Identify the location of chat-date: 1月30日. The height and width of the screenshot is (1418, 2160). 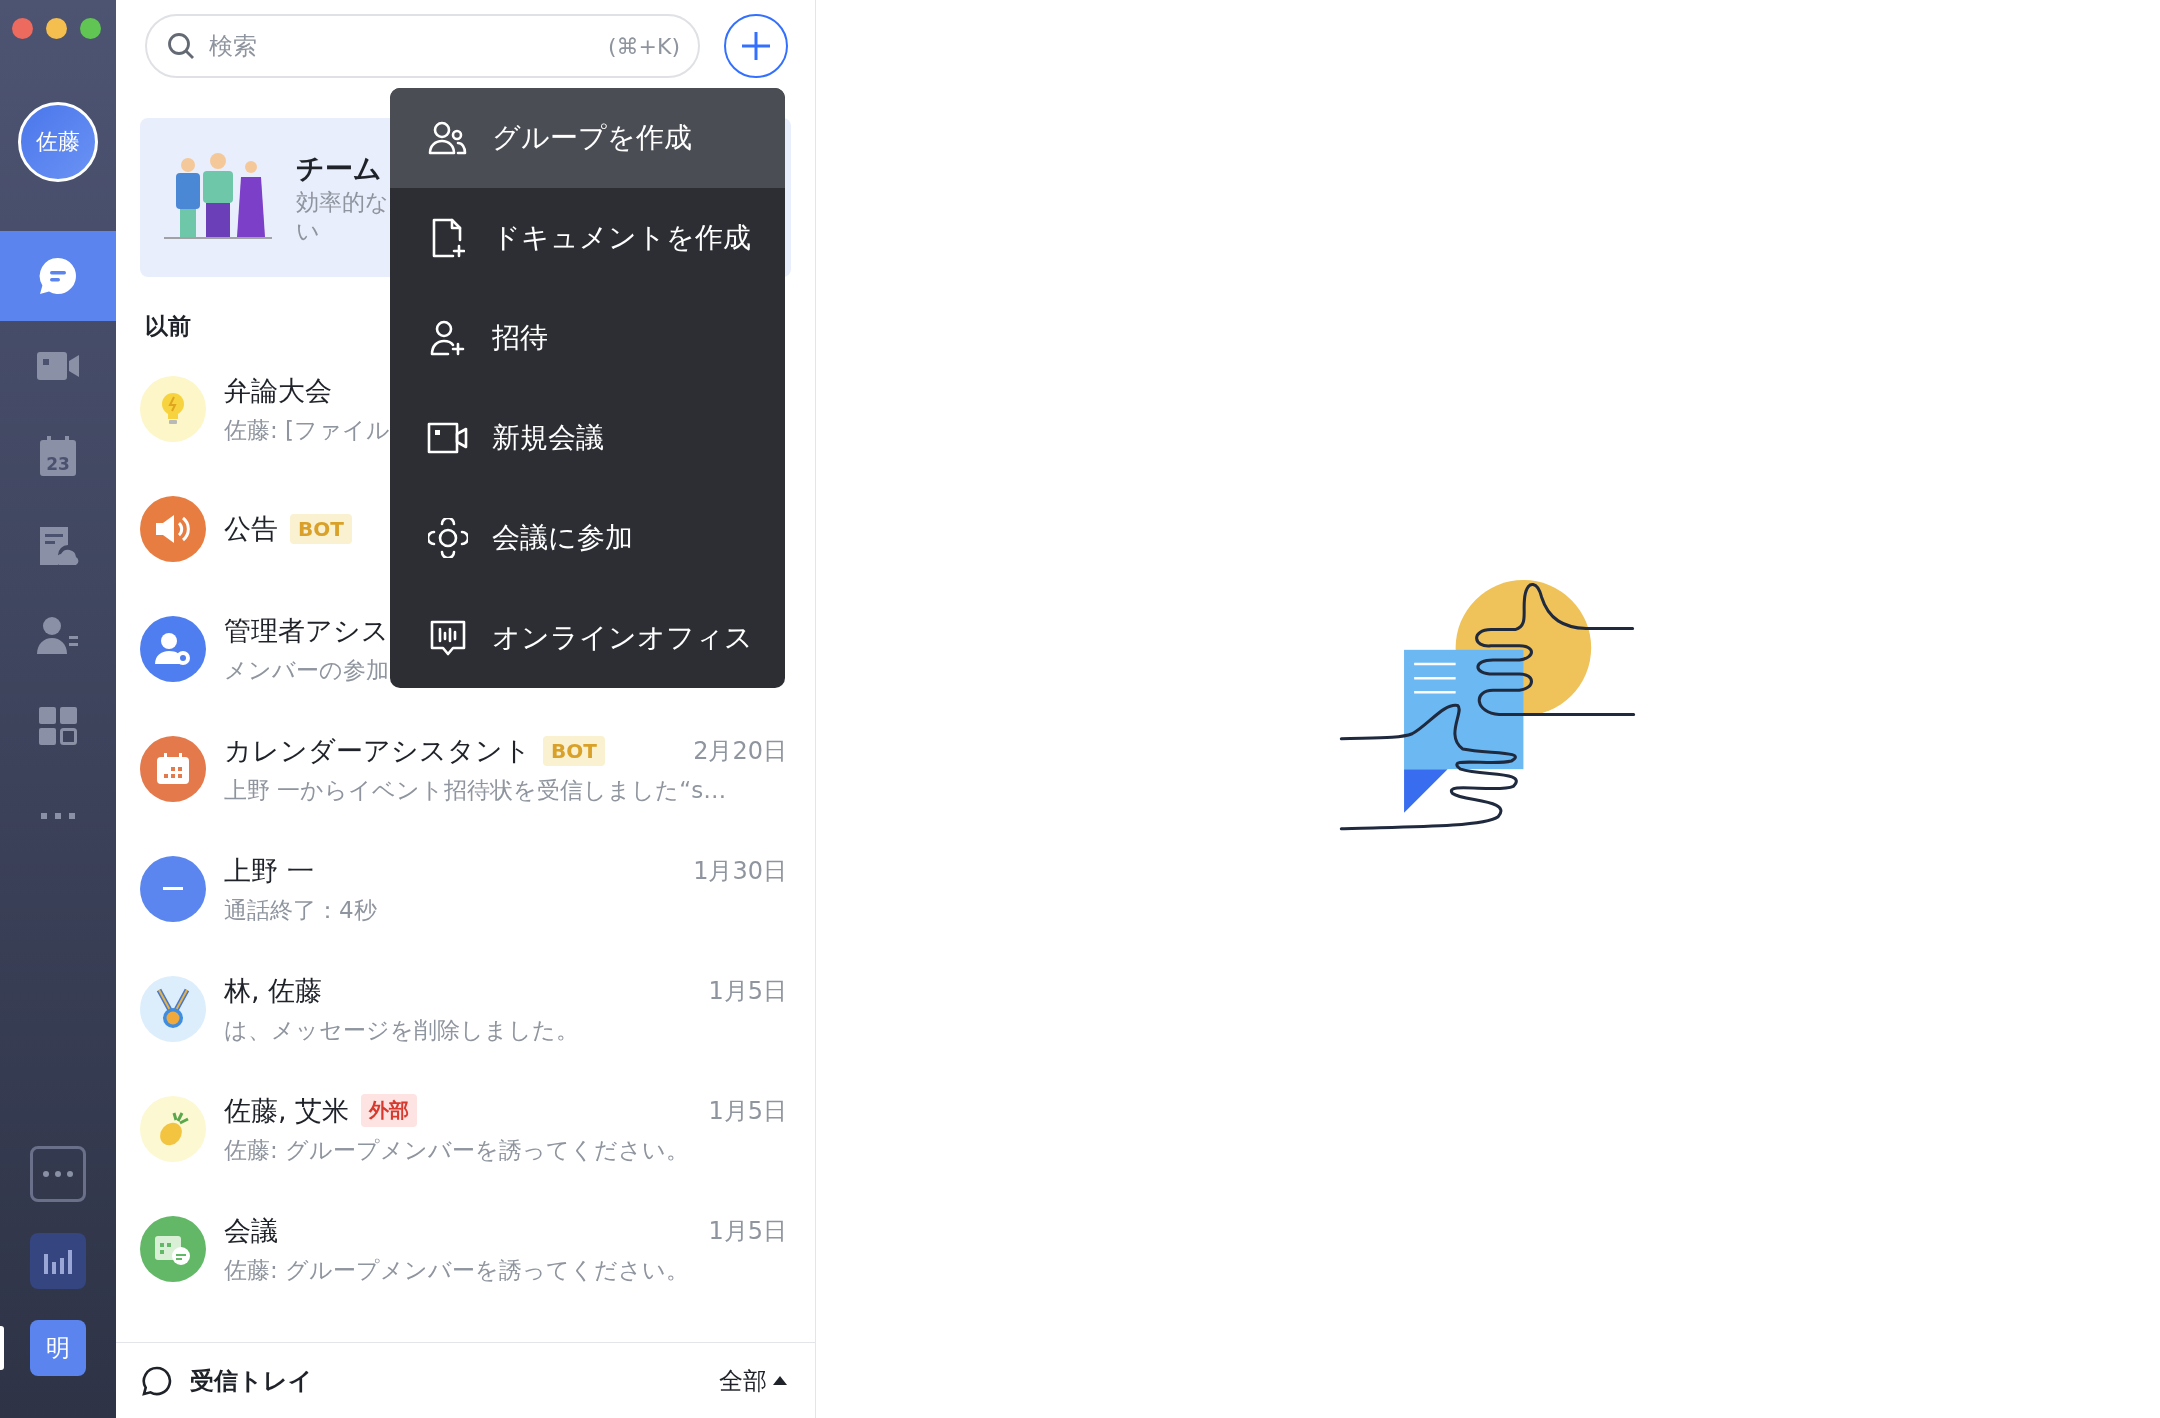
(740, 871).